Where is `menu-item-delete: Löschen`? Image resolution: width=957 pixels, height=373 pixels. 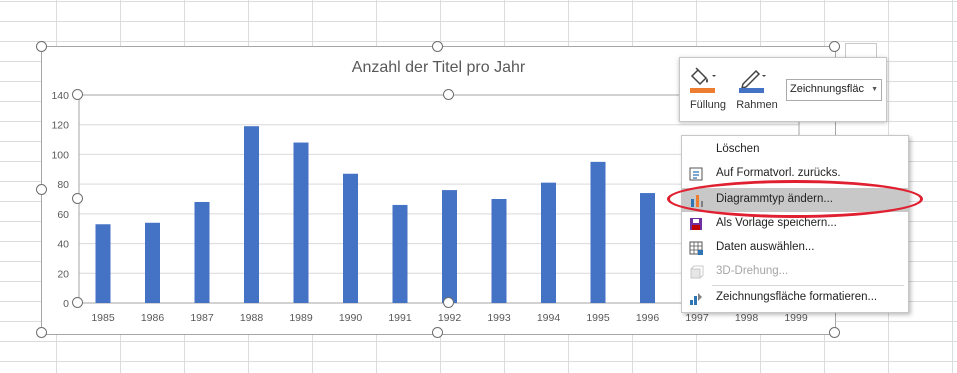
menu-item-delete: Löschen is located at coordinates (795, 150).